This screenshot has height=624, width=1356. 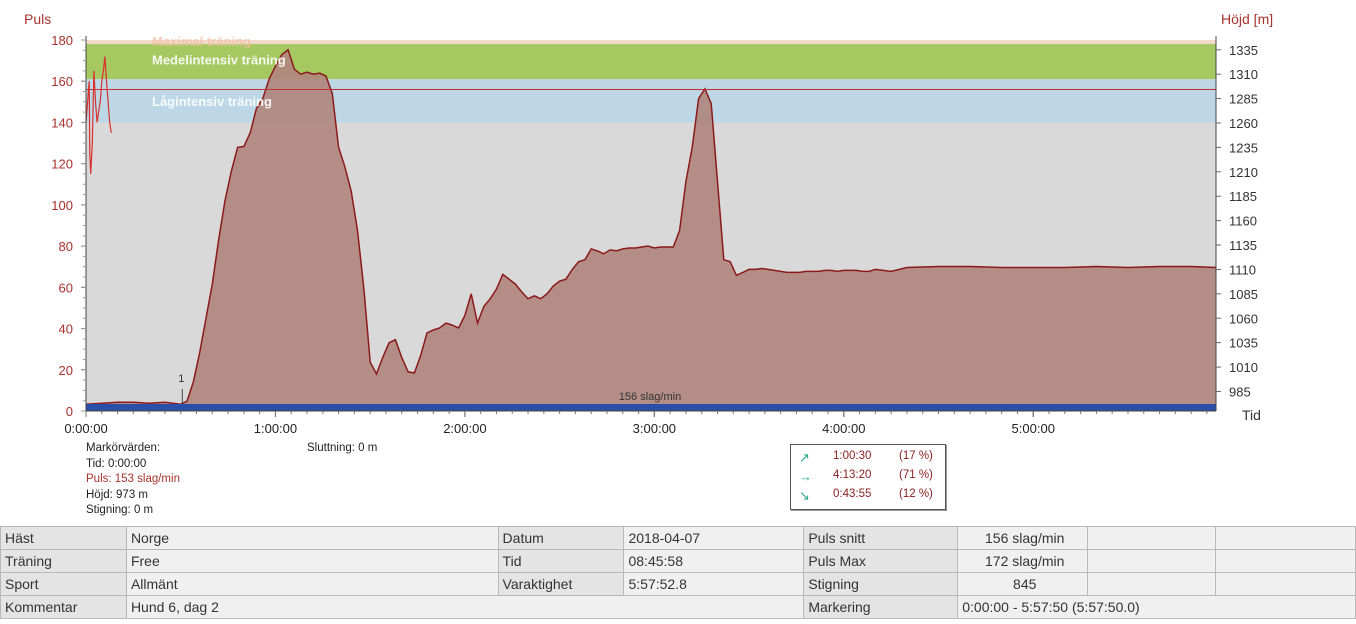 What do you see at coordinates (852, 494) in the screenshot?
I see `gradient-down-time: 0:43:55` at bounding box center [852, 494].